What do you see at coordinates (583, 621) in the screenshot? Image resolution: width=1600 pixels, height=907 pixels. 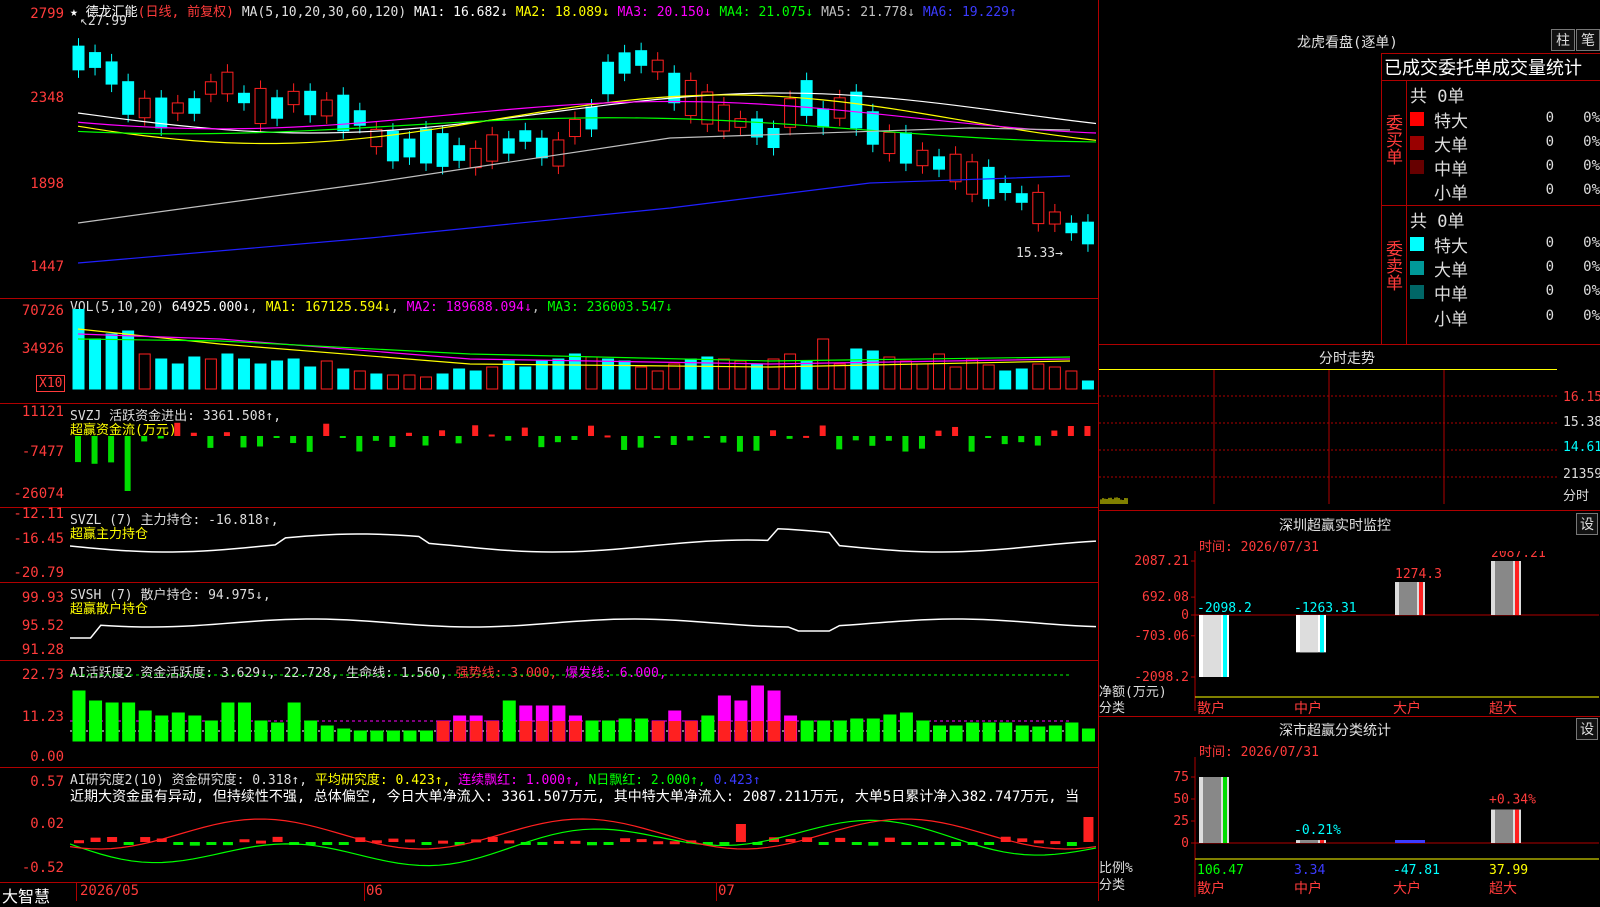 I see `retail-position-line` at bounding box center [583, 621].